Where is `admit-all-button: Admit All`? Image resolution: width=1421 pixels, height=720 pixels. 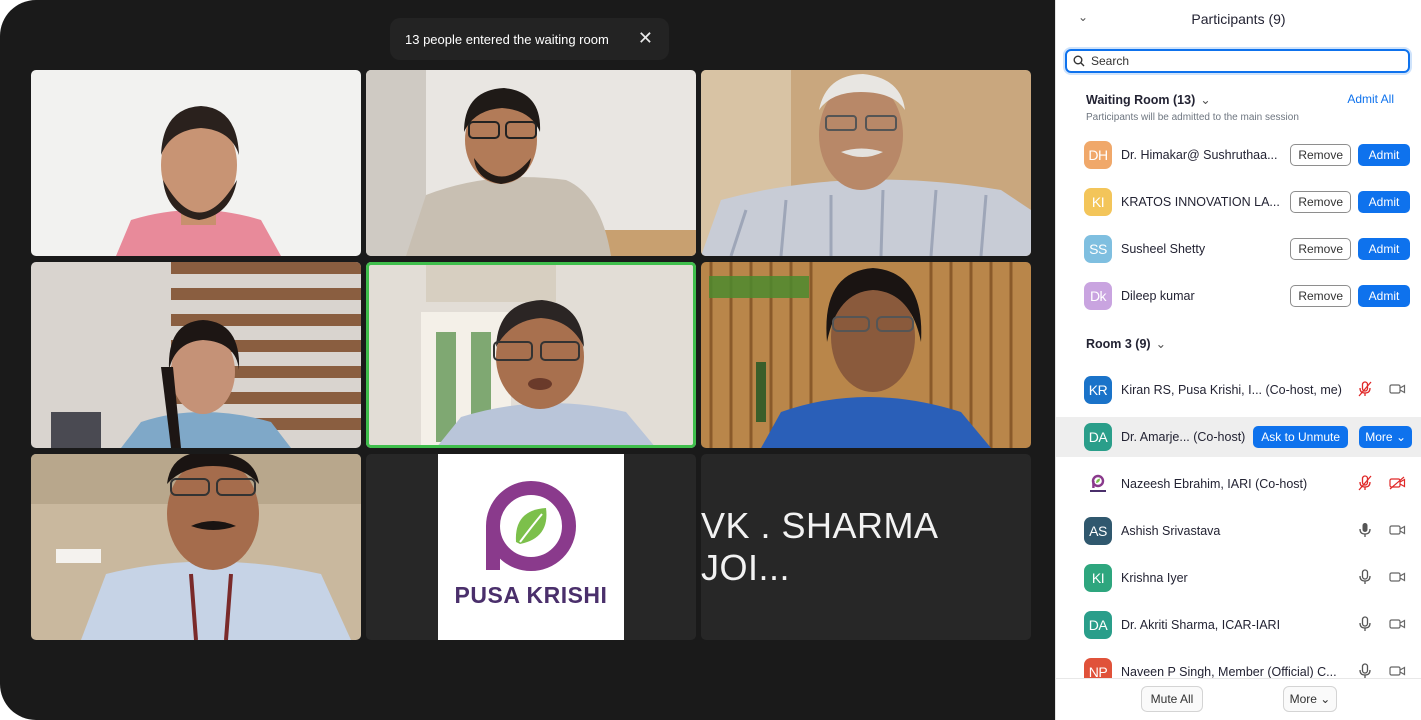 admit-all-button: Admit All is located at coordinates (1370, 99).